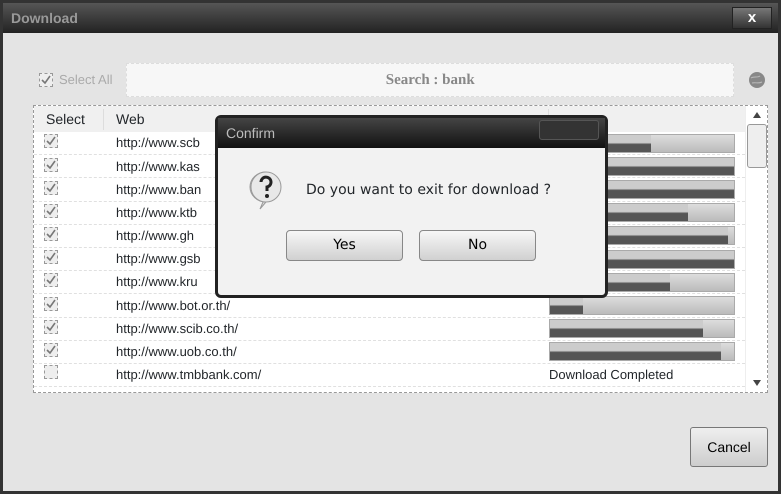  Describe the element at coordinates (429, 190) in the screenshot. I see `dialog-message: Do you want to exit for download ?` at that location.